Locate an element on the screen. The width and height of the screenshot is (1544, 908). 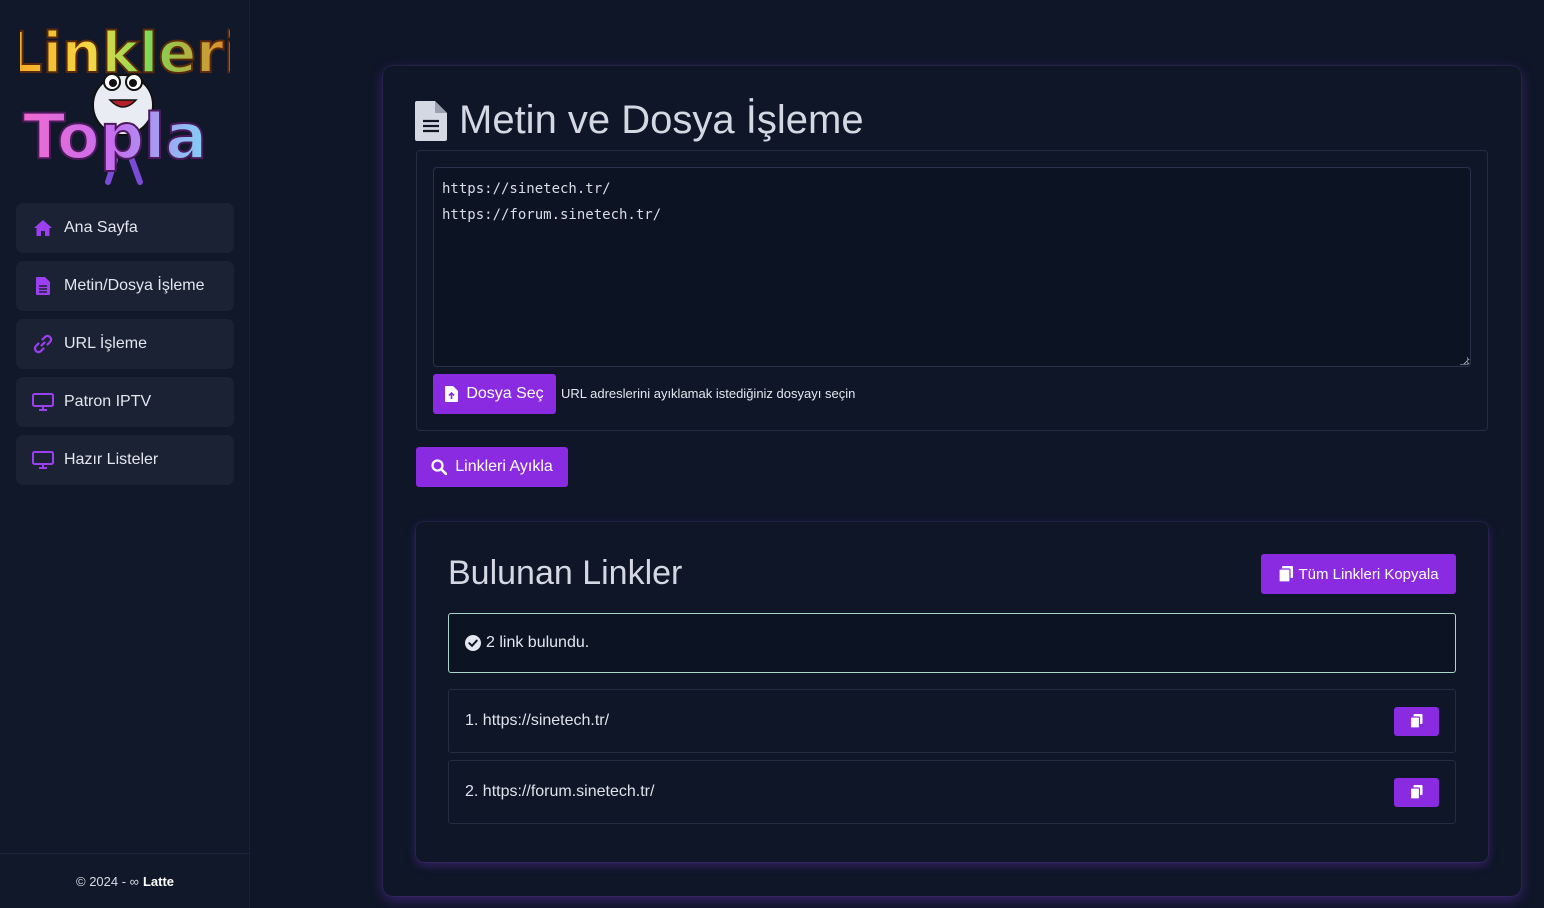
logo-image: Linkleri Topla is located at coordinates (125, 102).